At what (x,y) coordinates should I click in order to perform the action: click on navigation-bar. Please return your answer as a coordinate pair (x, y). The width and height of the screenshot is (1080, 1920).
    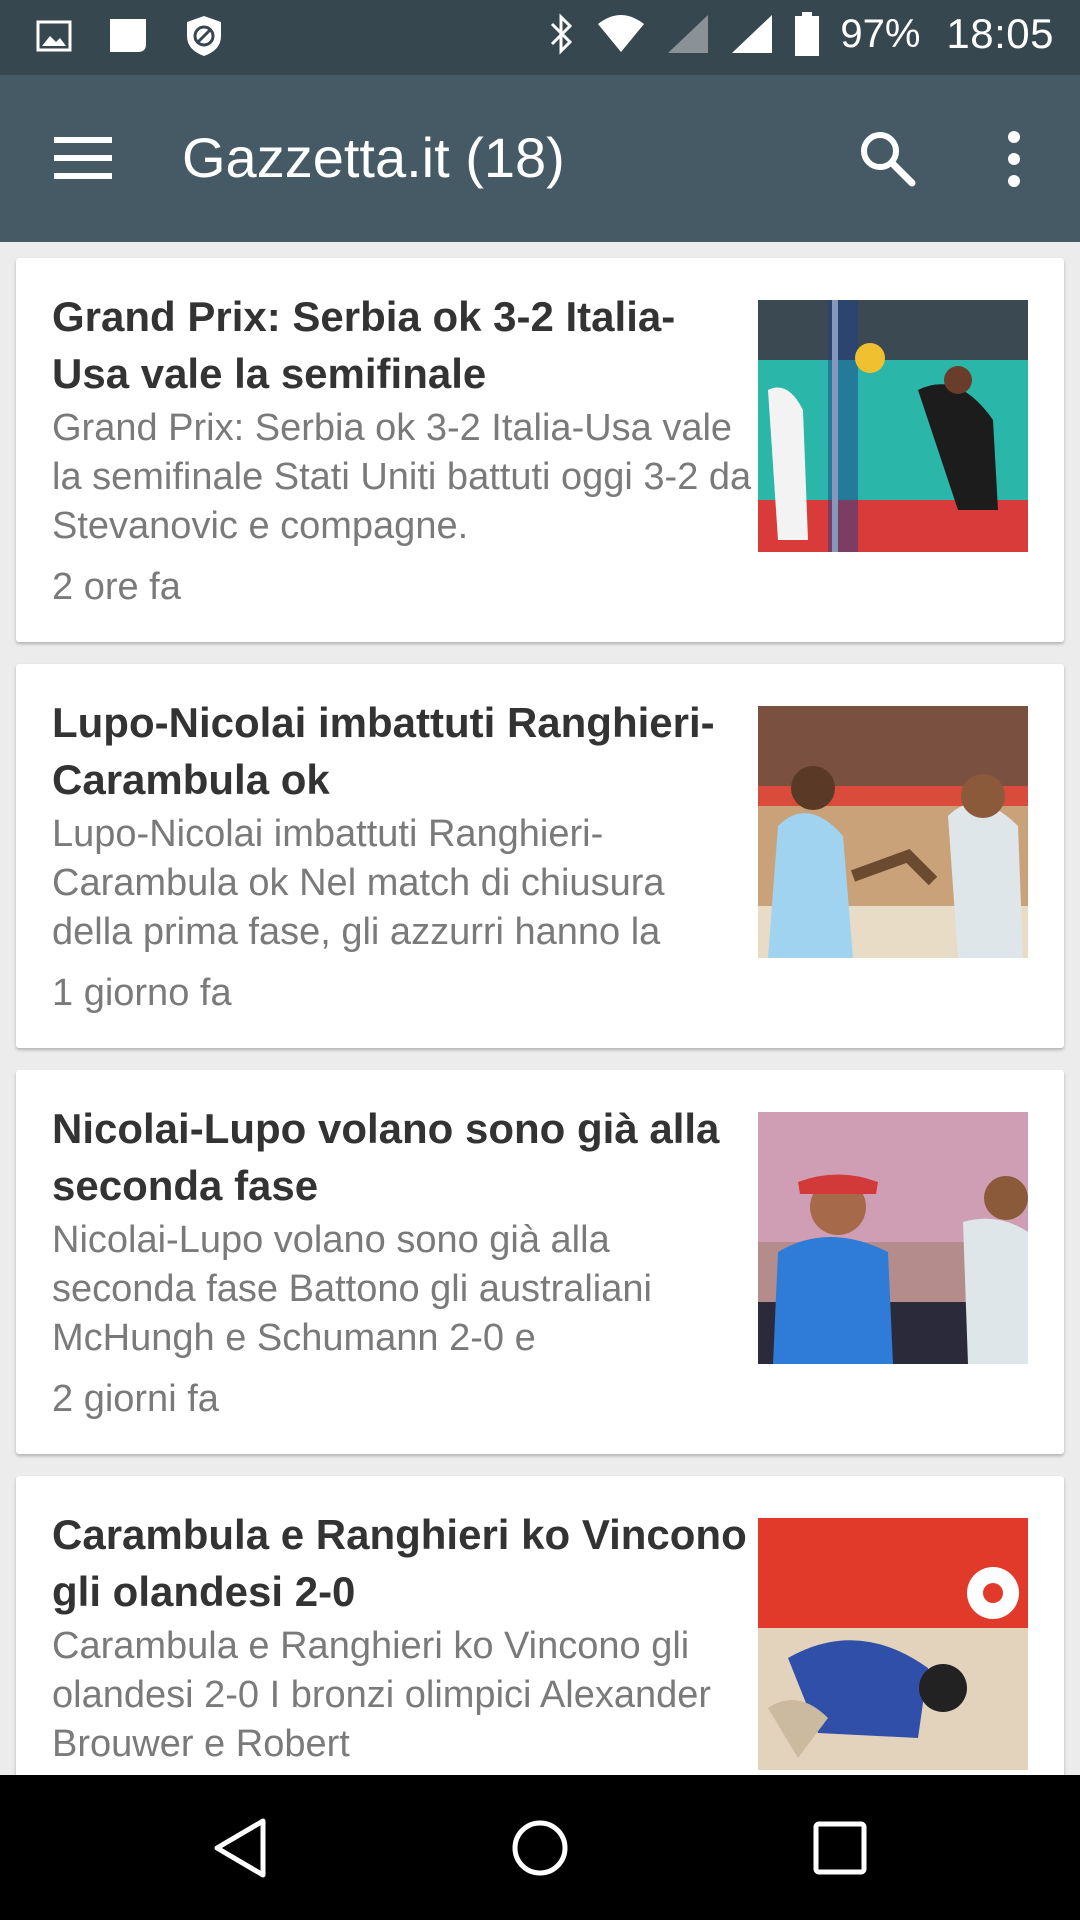
    Looking at the image, I should click on (540, 1847).